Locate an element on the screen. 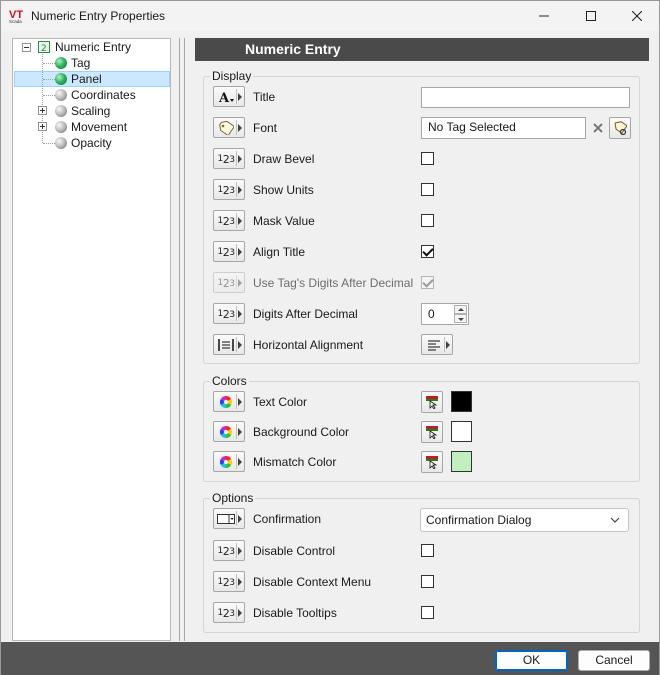 This screenshot has height=675, width=660. tag-browse-button is located at coordinates (620, 128).